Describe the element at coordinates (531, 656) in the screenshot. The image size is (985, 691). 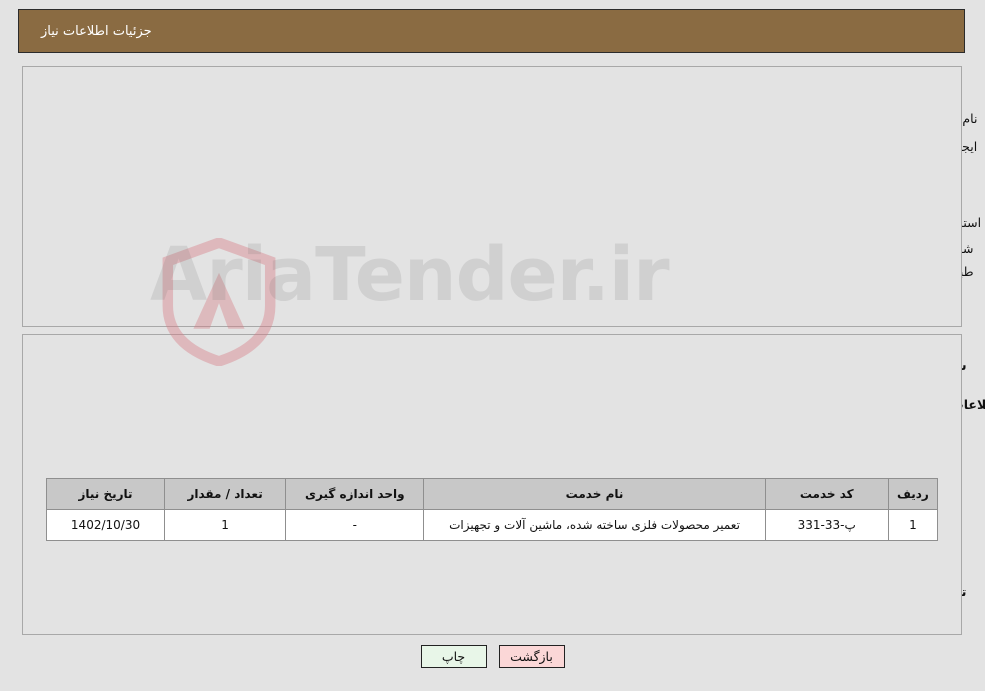
I see `back-button: بازگشت` at that location.